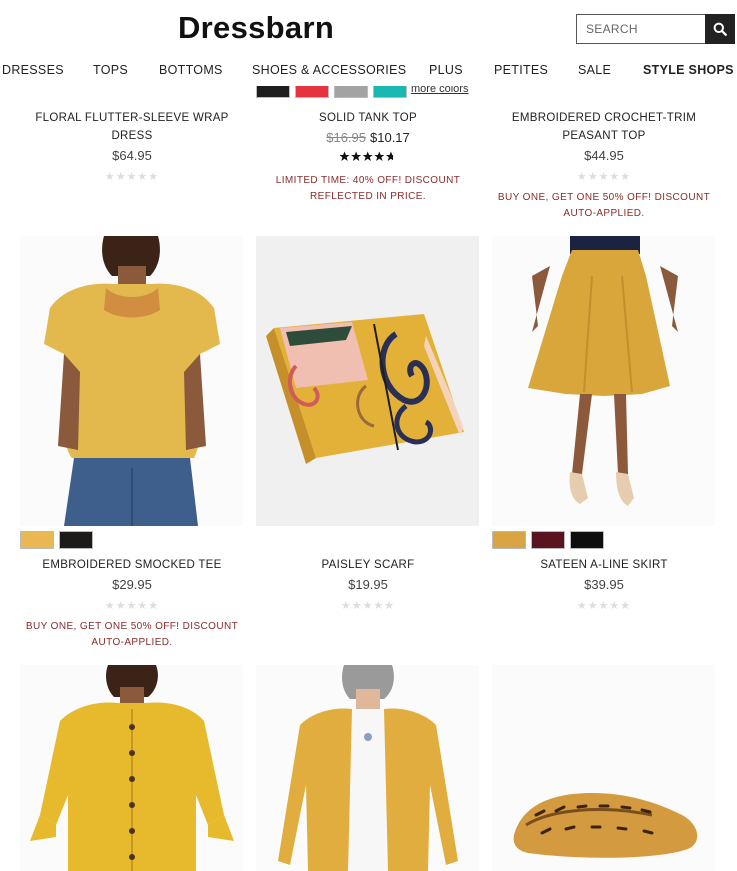 The height and width of the screenshot is (871, 737). I want to click on product-price: $19.95, so click(368, 584).